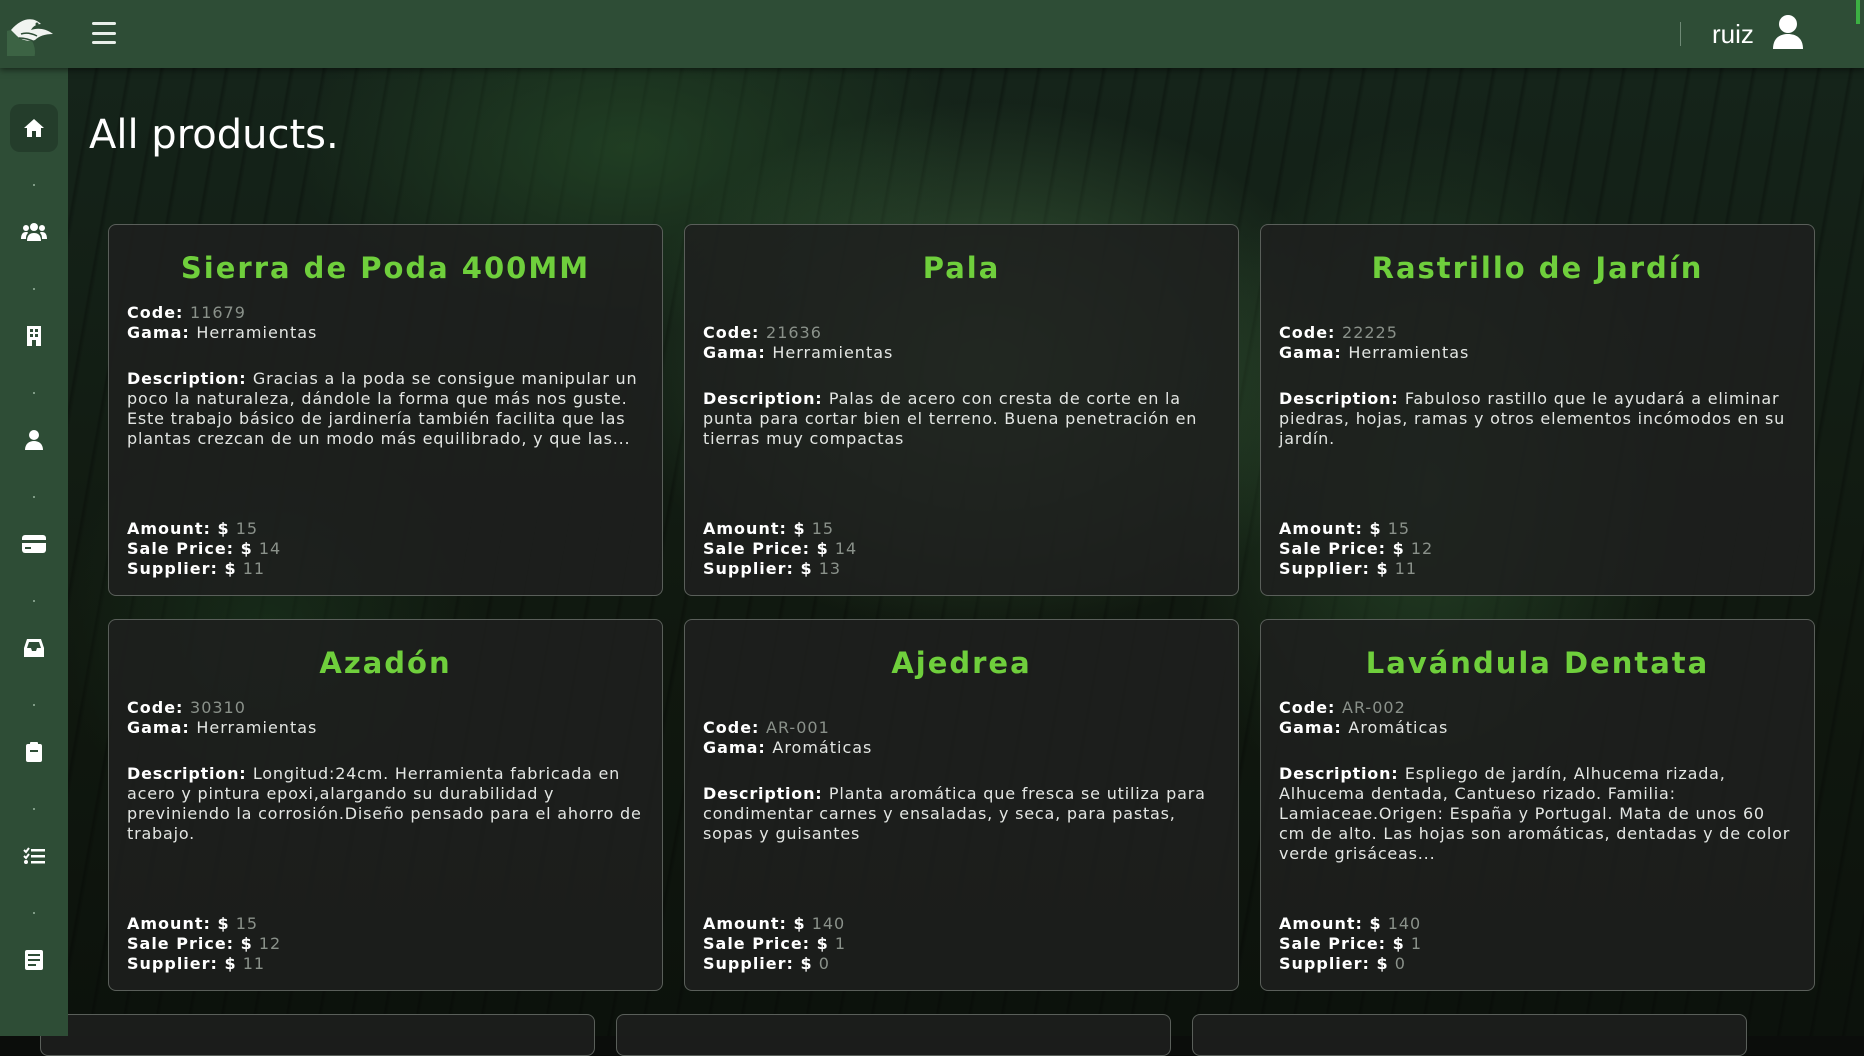 This screenshot has width=1864, height=1056. What do you see at coordinates (34, 752) in the screenshot?
I see `sidebar-item-clipboard` at bounding box center [34, 752].